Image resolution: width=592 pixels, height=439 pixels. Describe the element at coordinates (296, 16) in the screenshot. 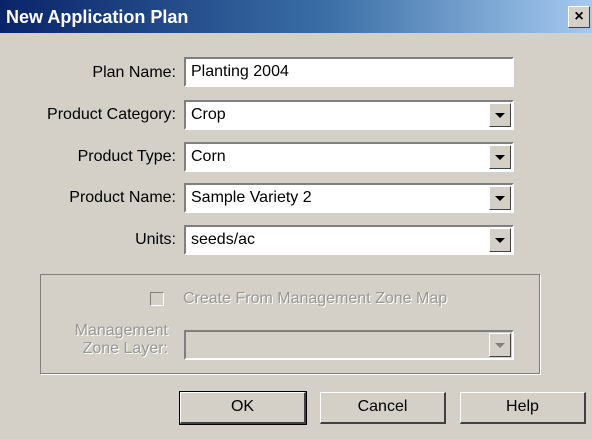

I see `title-bar: New Application Plan ×` at that location.